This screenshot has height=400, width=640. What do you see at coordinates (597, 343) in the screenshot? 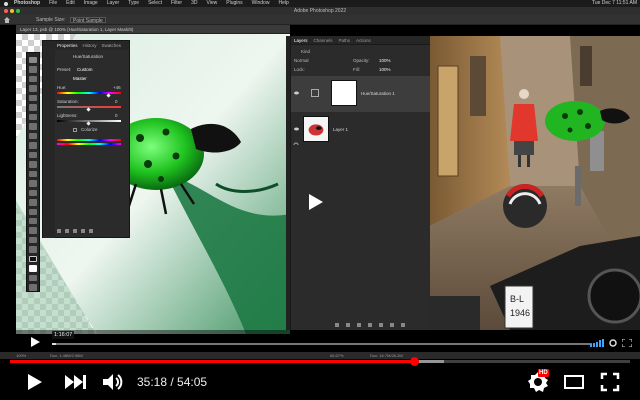
I see `embedded-volume-icon` at bounding box center [597, 343].